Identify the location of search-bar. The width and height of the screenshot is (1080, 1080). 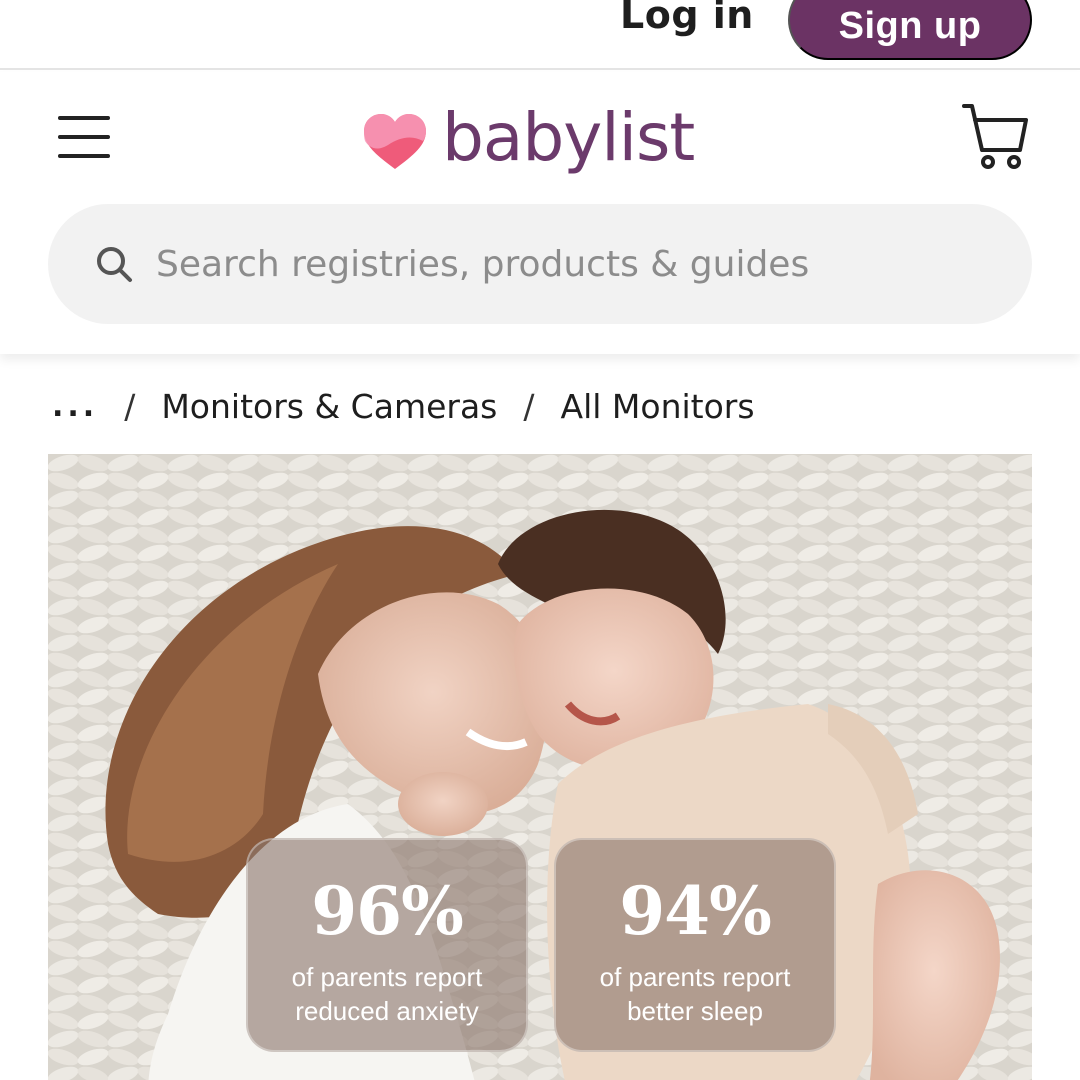
(540, 264).